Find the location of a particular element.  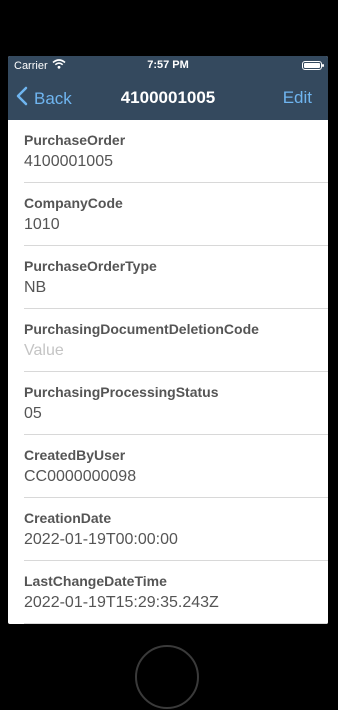

field-value: 1010 is located at coordinates (42, 224).